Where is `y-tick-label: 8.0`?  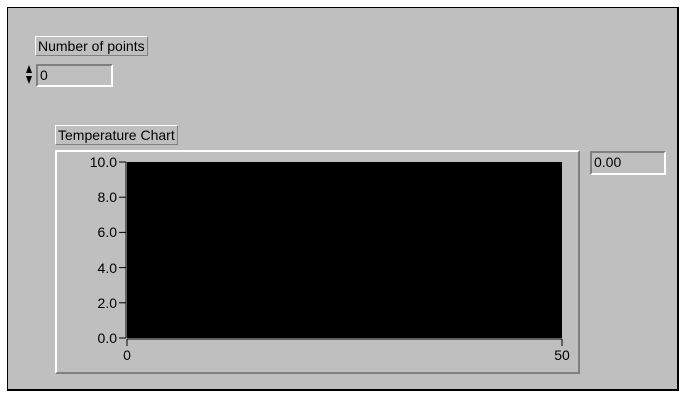 y-tick-label: 8.0 is located at coordinates (100, 197).